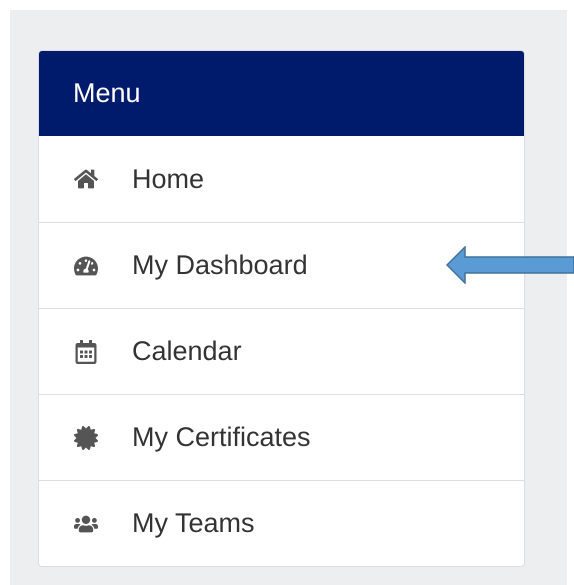 The width and height of the screenshot is (574, 585). What do you see at coordinates (86, 266) in the screenshot?
I see `gauge-icon` at bounding box center [86, 266].